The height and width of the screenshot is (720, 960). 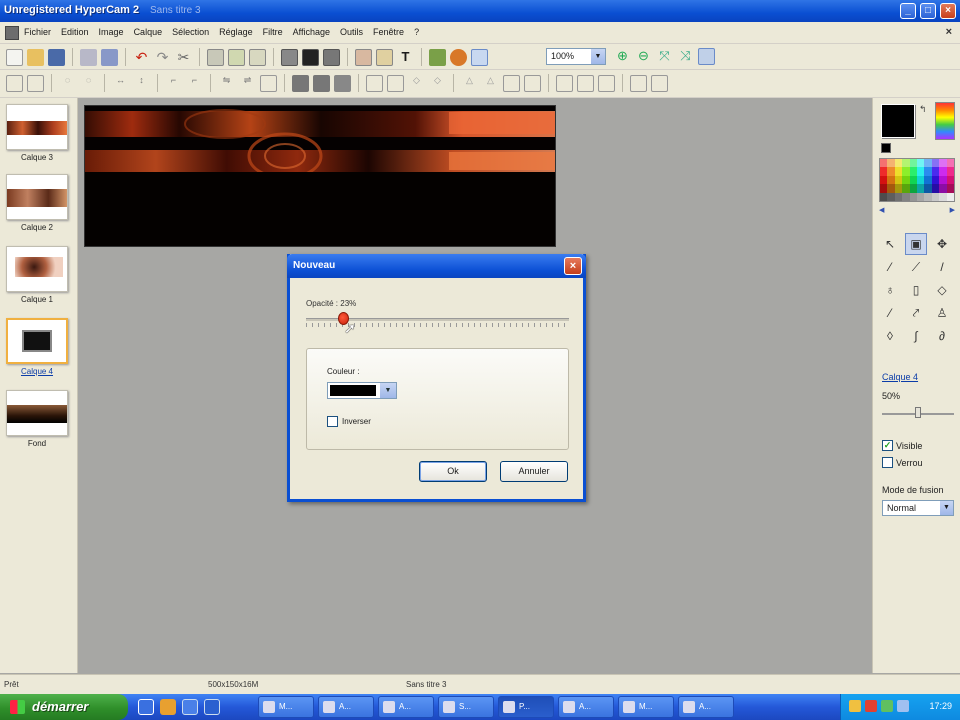 What do you see at coordinates (320, 176) in the screenshot?
I see `image-canvas` at bounding box center [320, 176].